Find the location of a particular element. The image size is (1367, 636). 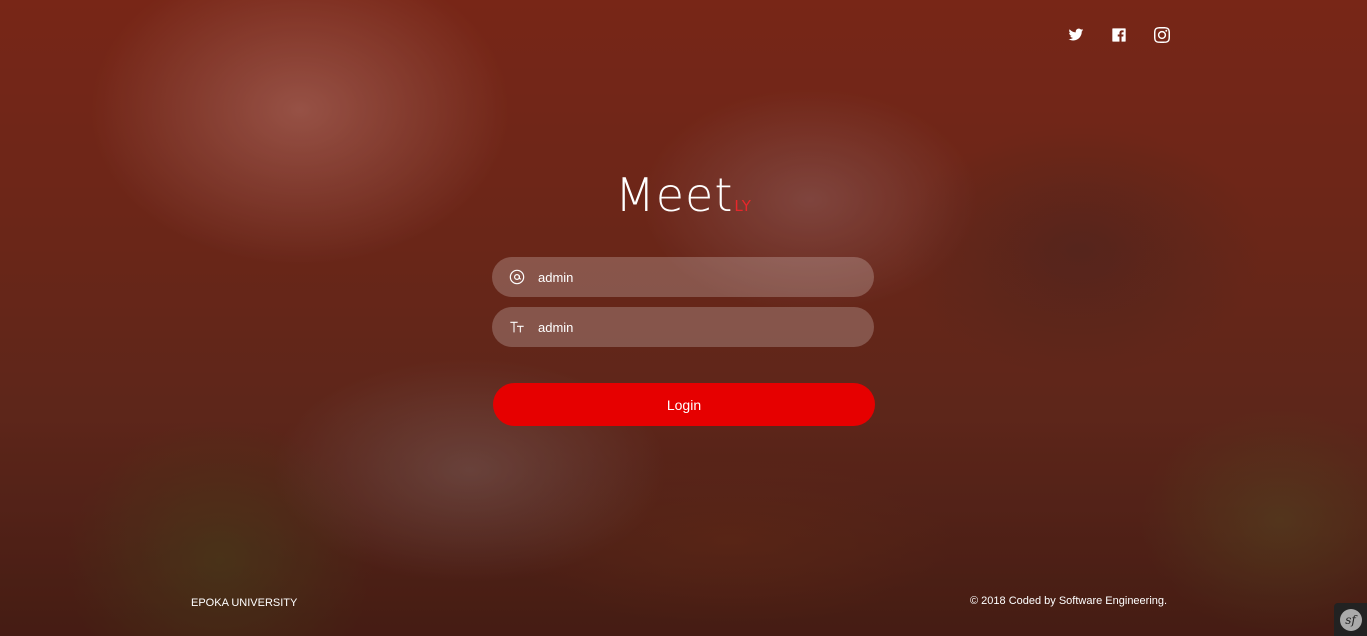

social-links is located at coordinates (1119, 35).